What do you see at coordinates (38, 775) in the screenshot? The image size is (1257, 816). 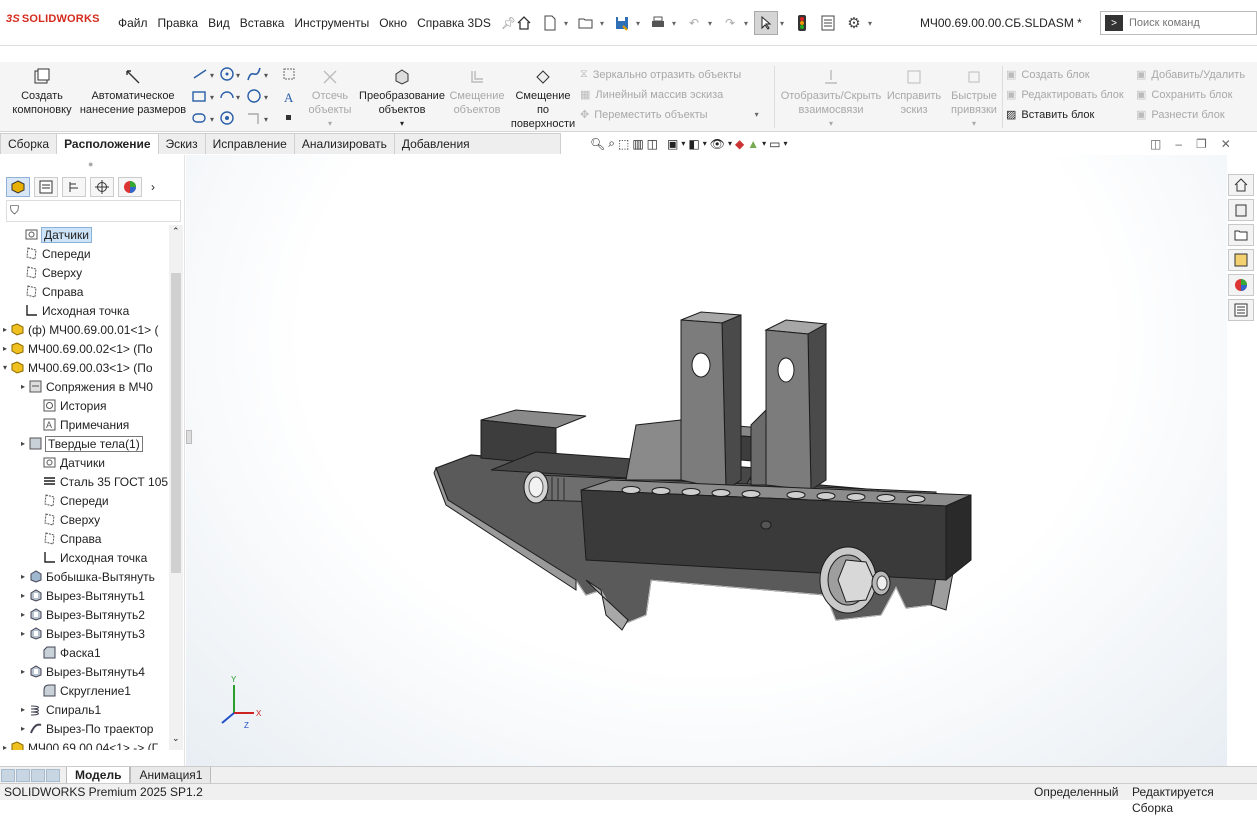 I see `next-tab-icon` at bounding box center [38, 775].